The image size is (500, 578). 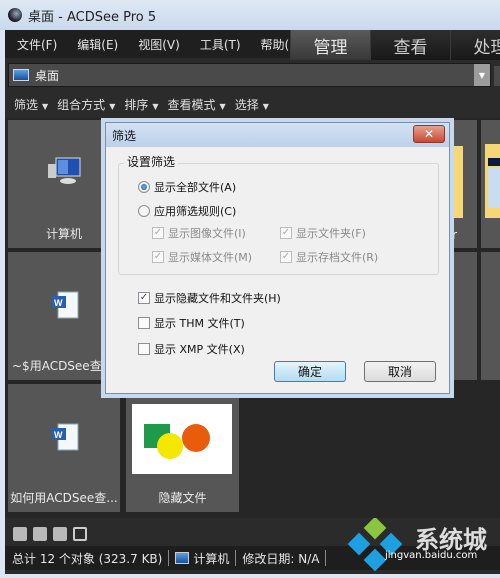 What do you see at coordinates (281, 558) in the screenshot?
I see `status-modified: 修改日期: N/A` at bounding box center [281, 558].